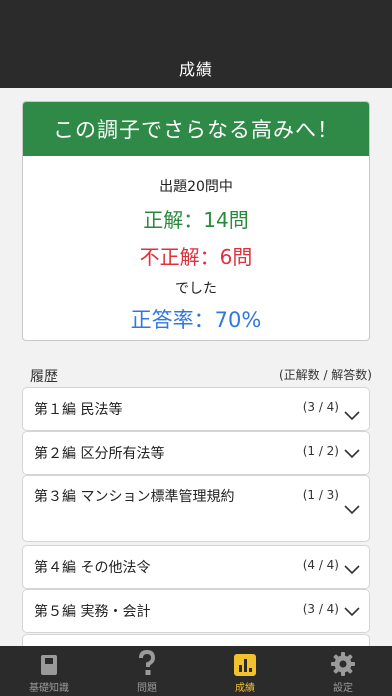  I want to click on tab-questions: 問題, so click(147, 671).